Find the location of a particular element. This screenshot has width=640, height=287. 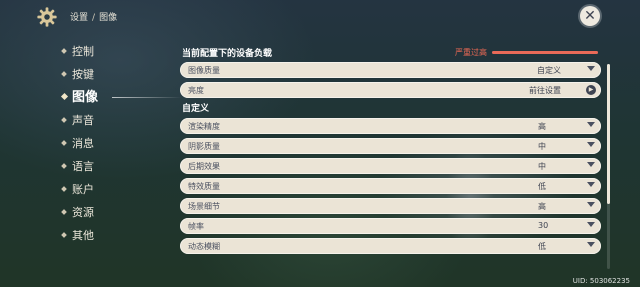

setting-label: 特效质量 is located at coordinates (204, 186).